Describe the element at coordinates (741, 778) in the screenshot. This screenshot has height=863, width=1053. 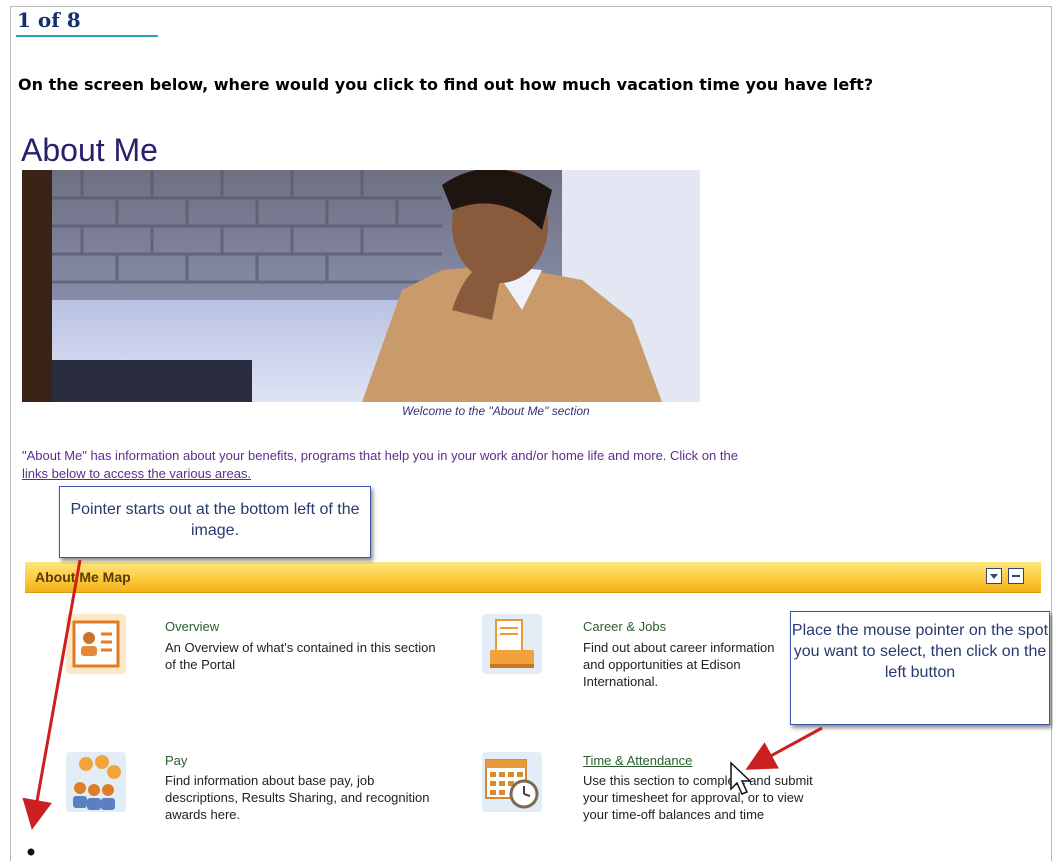
I see `mouse-cursor-icon` at that location.